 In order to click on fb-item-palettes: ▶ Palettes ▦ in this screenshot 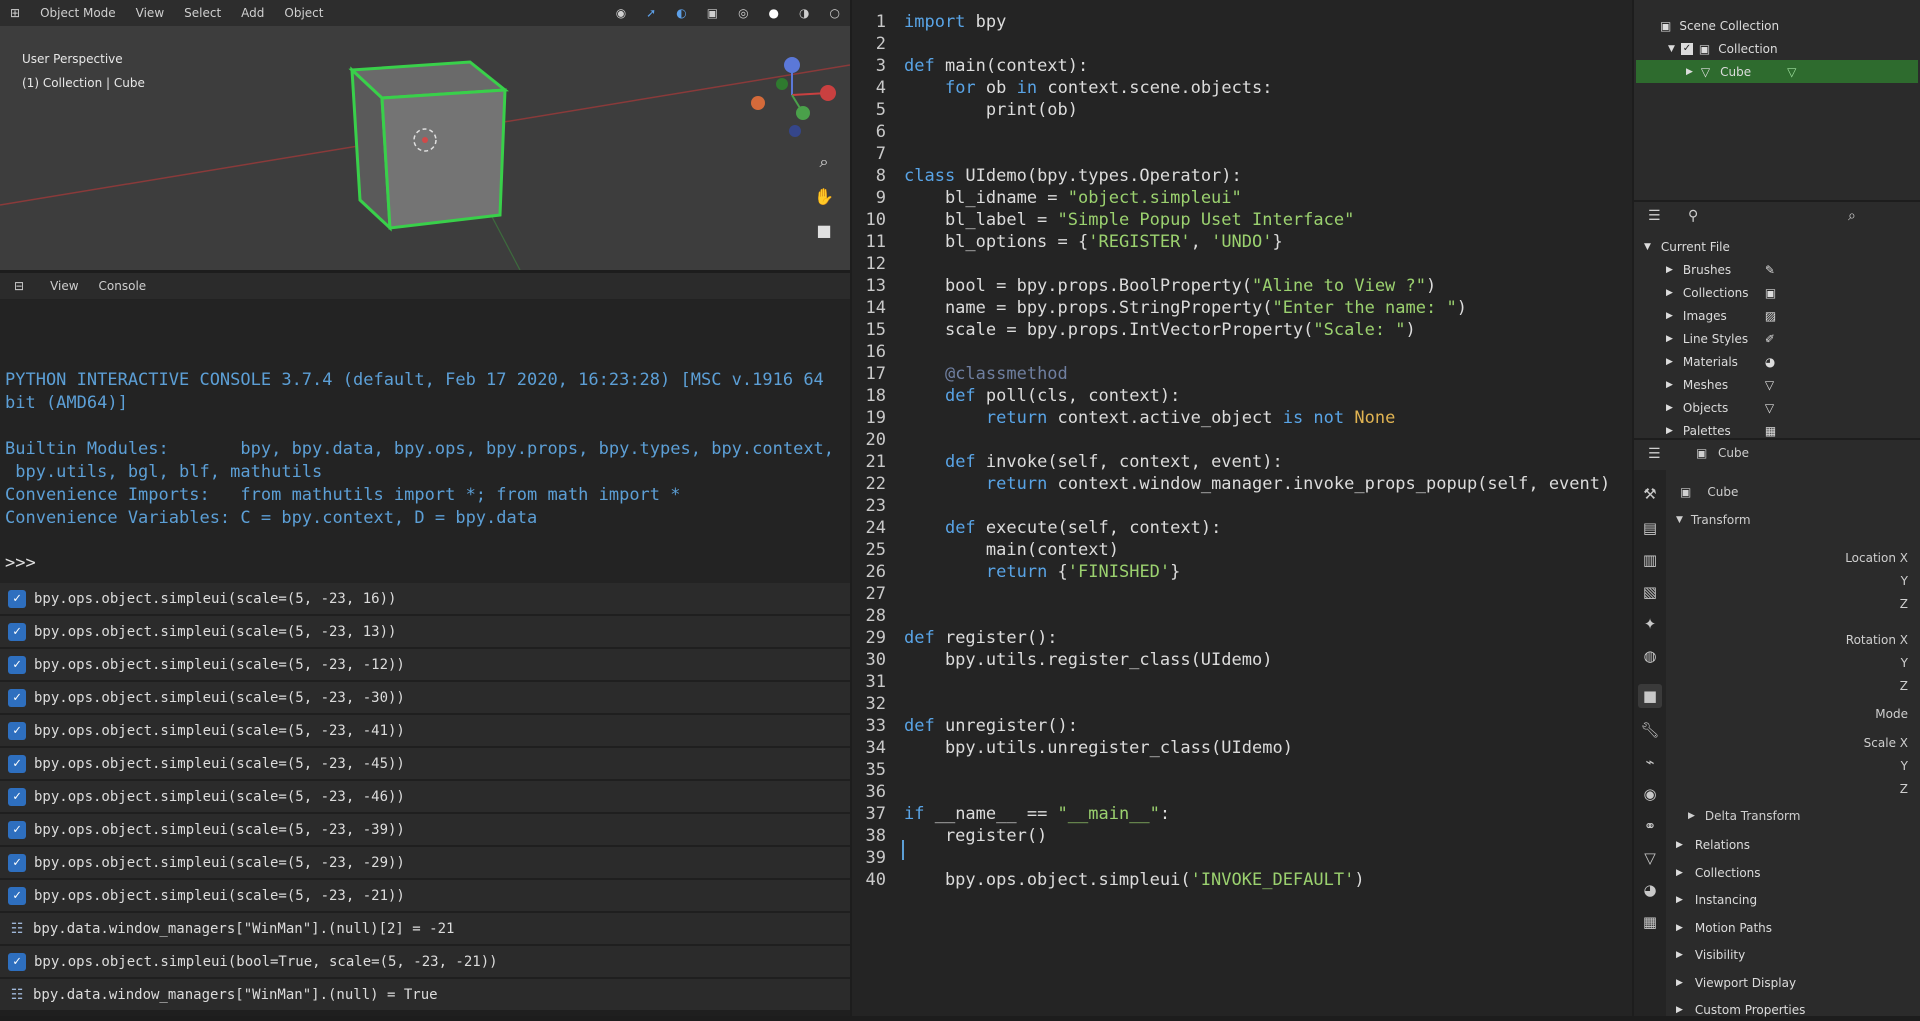, I will do `click(1777, 431)`.